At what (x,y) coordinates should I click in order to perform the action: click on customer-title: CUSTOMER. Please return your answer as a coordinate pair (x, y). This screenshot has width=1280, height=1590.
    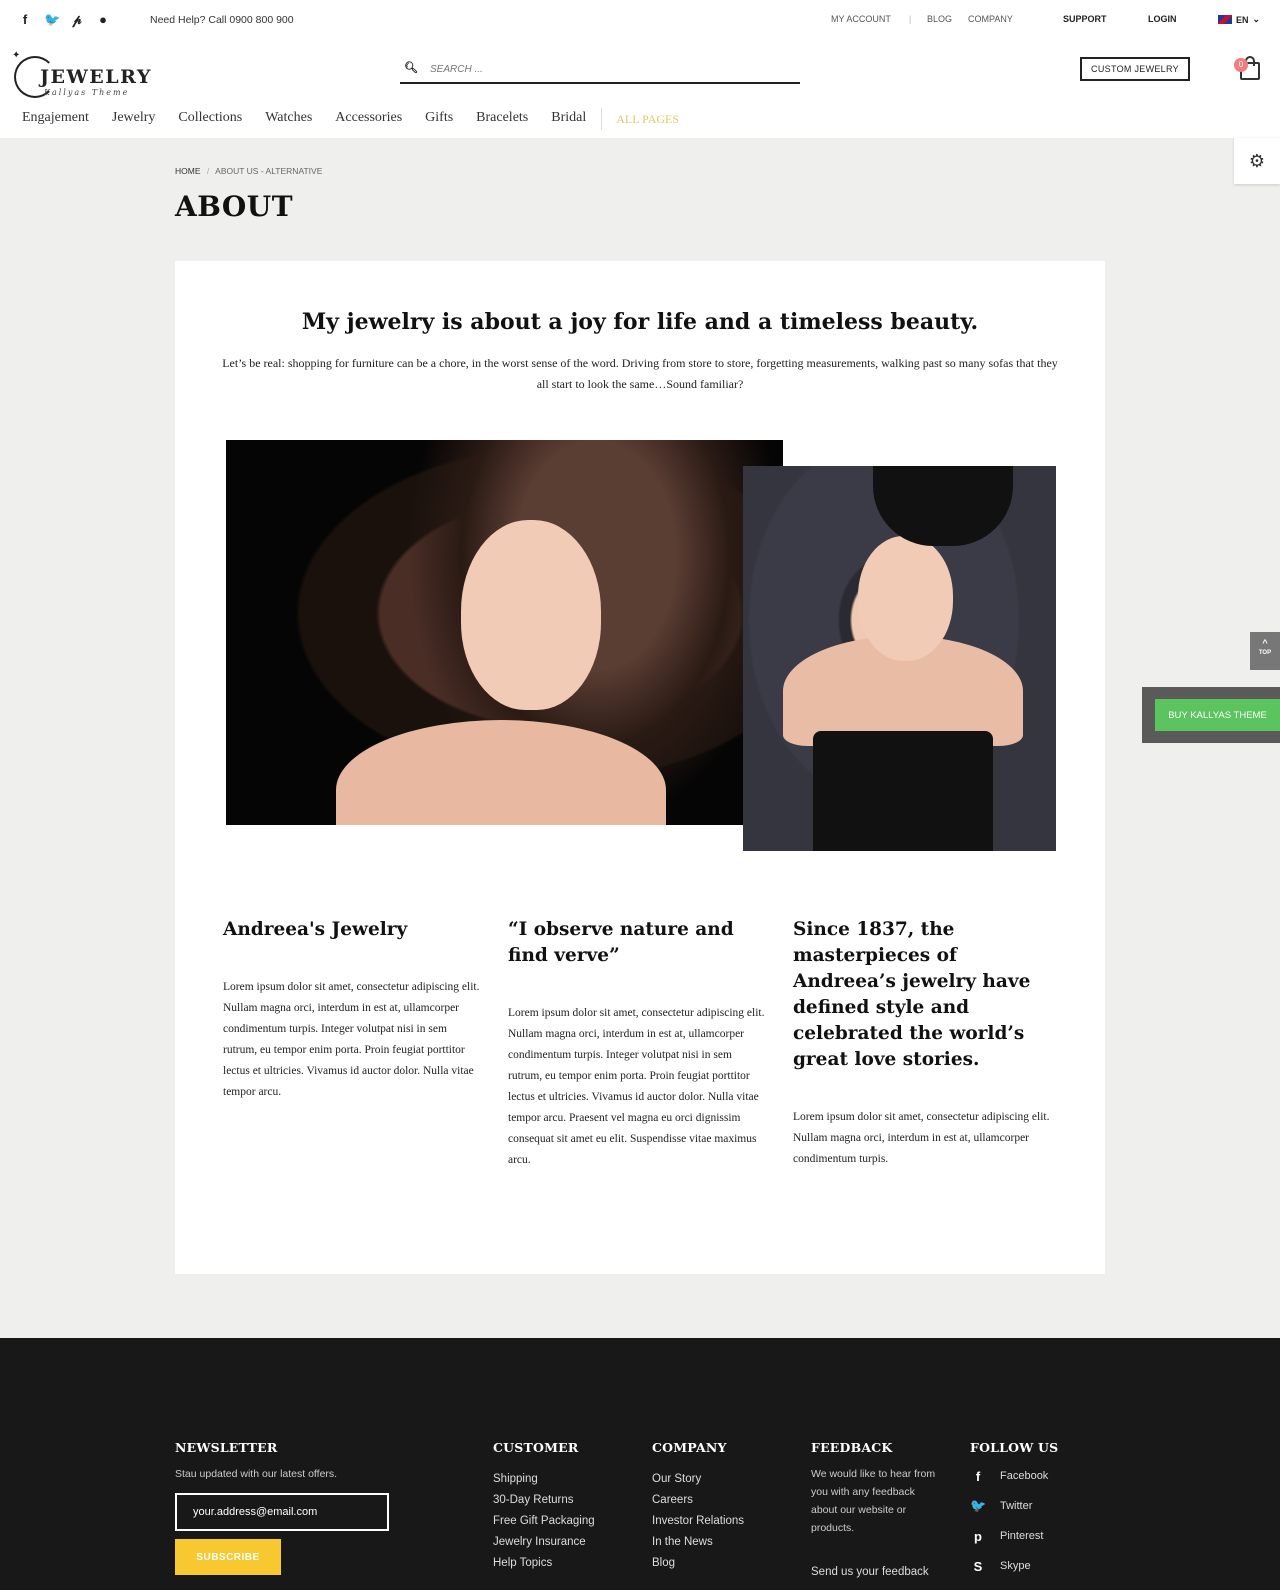
    Looking at the image, I should click on (536, 1447).